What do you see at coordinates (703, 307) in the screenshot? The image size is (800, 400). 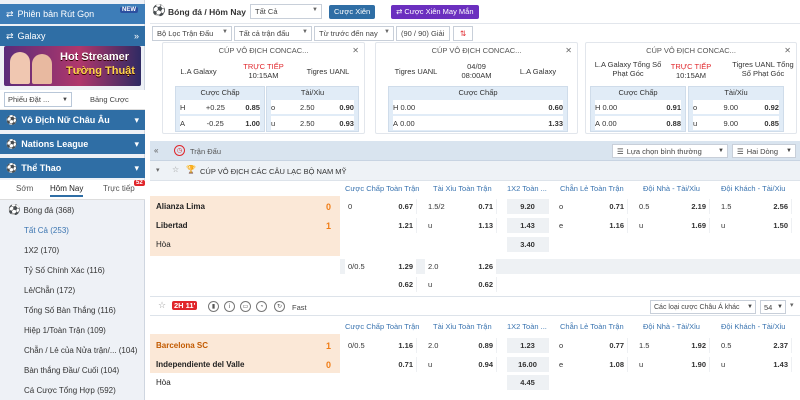 I see `odds-type-select: Các loại cược Châu Á khác ▼` at bounding box center [703, 307].